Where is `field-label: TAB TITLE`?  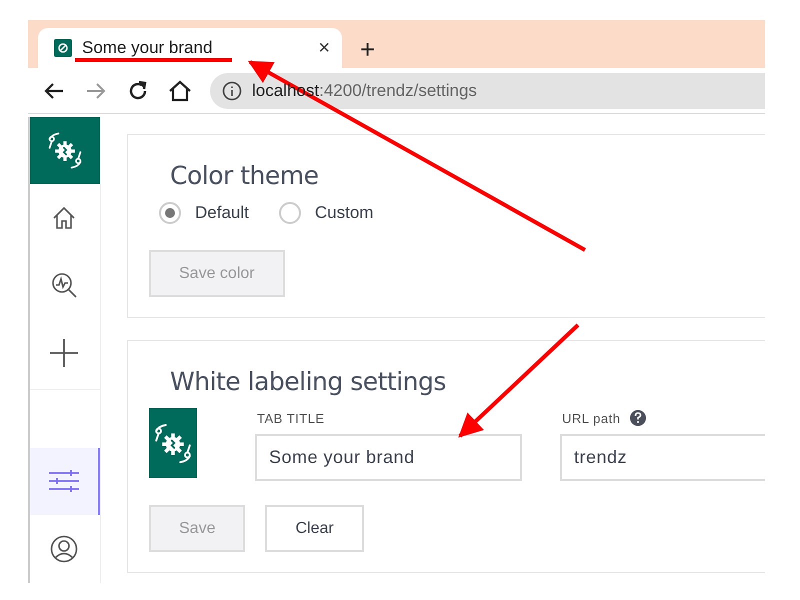
field-label: TAB TITLE is located at coordinates (291, 418).